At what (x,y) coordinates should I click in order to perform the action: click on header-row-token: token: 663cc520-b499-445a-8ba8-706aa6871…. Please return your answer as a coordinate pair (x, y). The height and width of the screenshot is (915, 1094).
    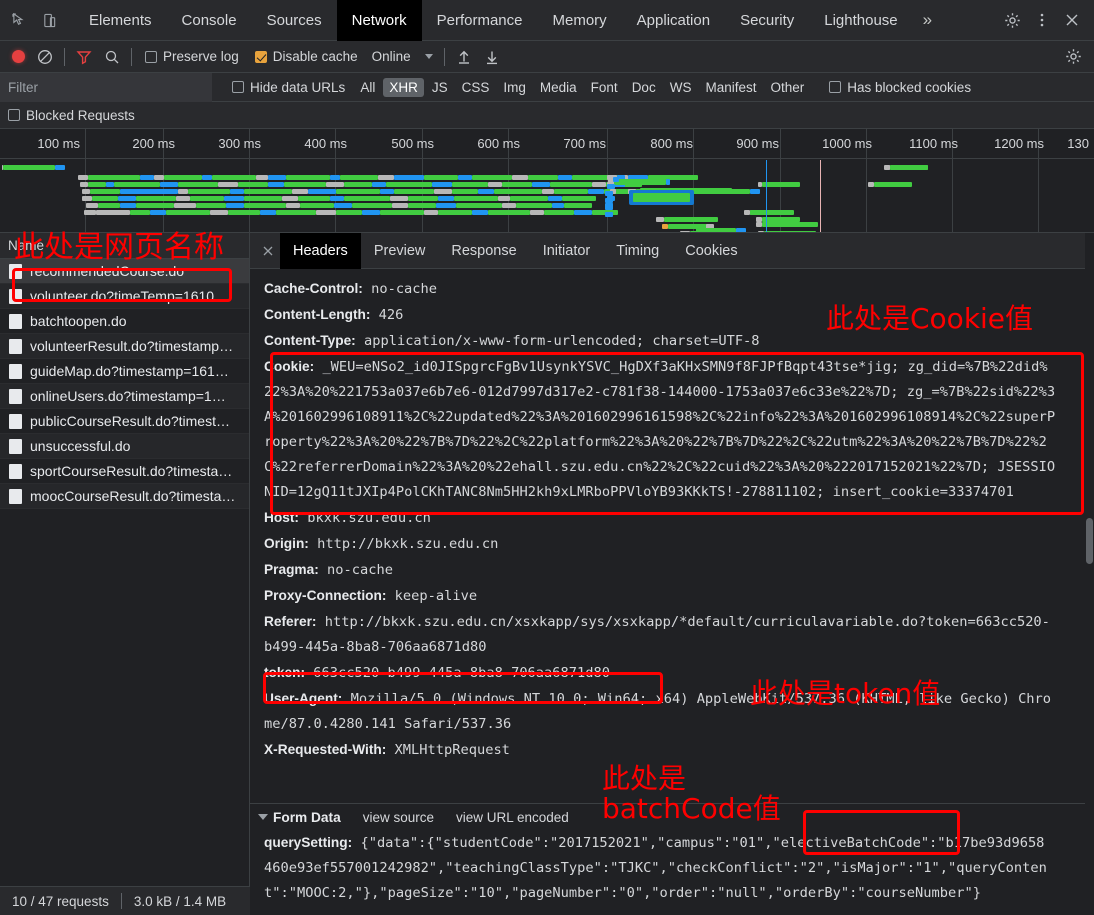
    Looking at the image, I should click on (672, 673).